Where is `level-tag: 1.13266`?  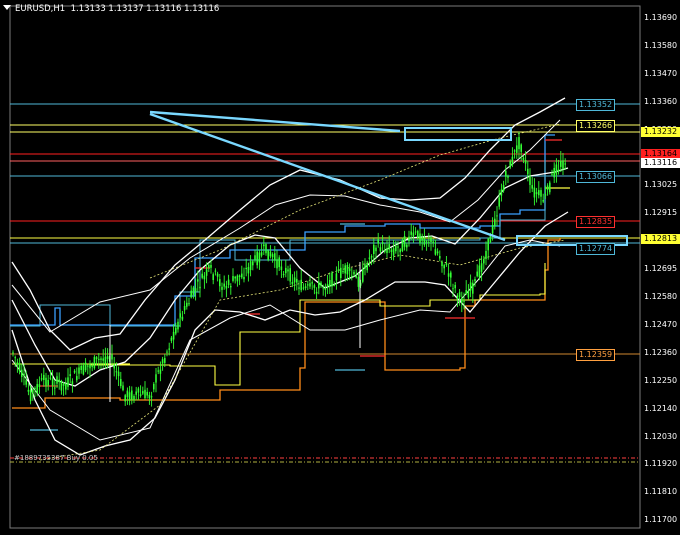 level-tag: 1.13266 is located at coordinates (596, 126).